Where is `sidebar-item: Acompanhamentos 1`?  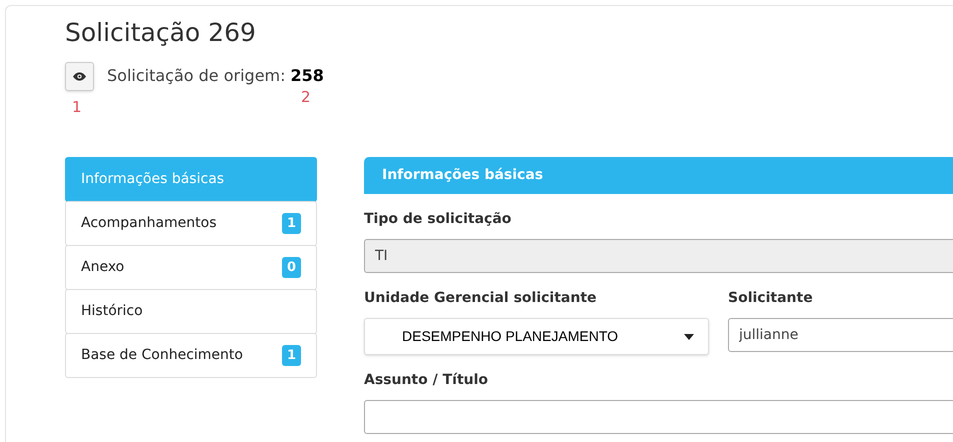
sidebar-item: Acompanhamentos 1 is located at coordinates (191, 223).